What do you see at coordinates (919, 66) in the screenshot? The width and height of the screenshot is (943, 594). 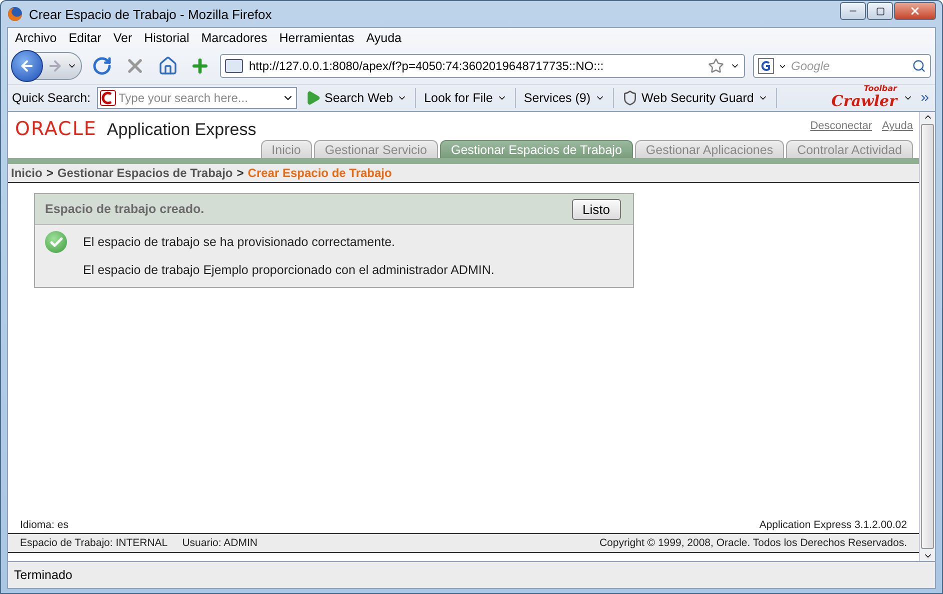 I see `search-icon` at bounding box center [919, 66].